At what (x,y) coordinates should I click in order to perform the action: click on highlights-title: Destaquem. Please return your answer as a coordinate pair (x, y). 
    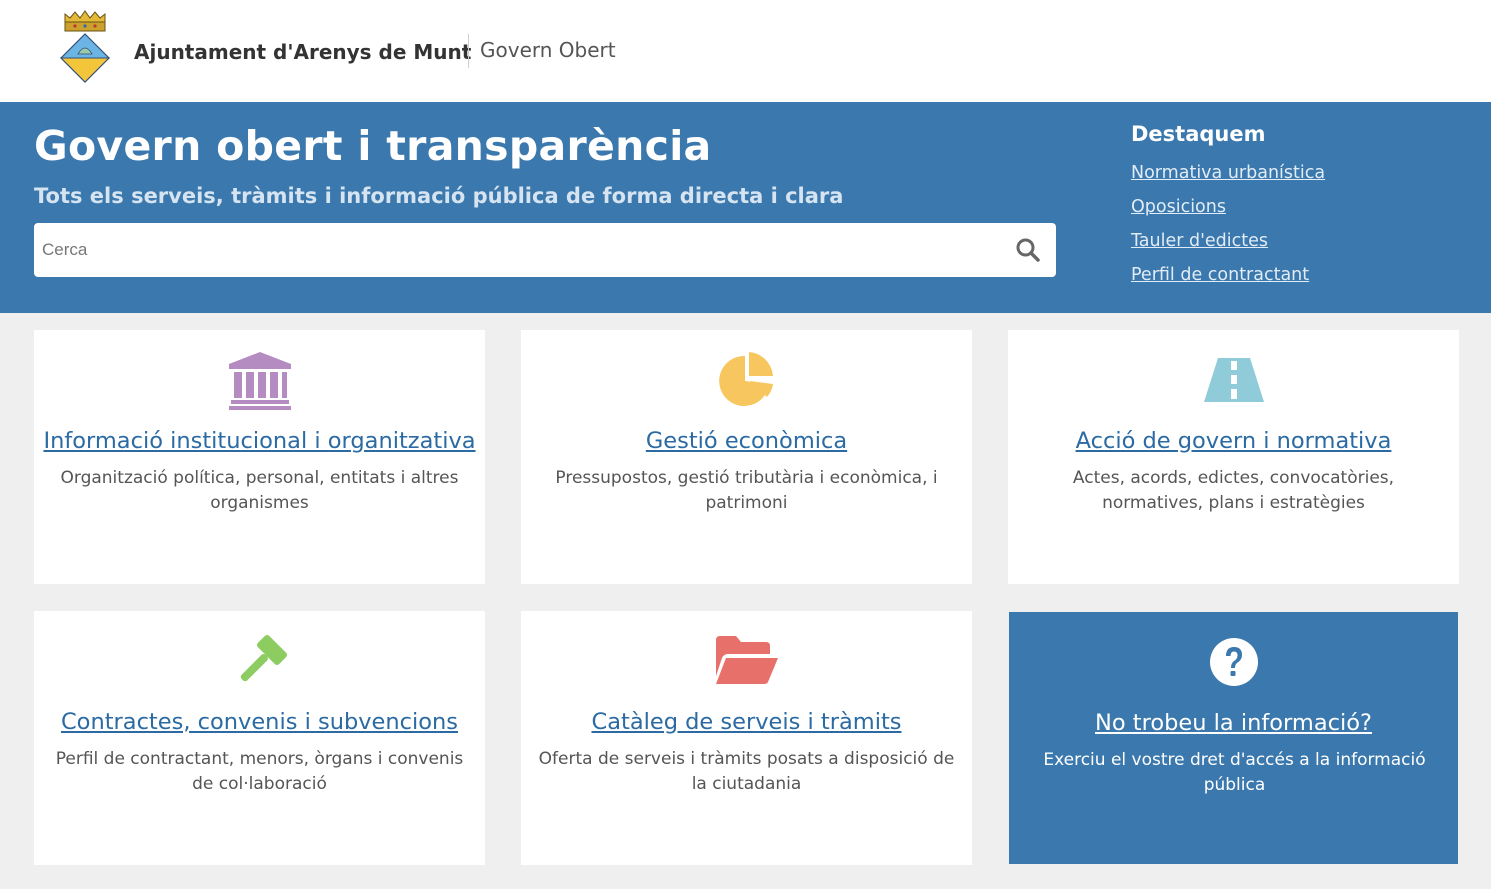
    Looking at the image, I should click on (1198, 134).